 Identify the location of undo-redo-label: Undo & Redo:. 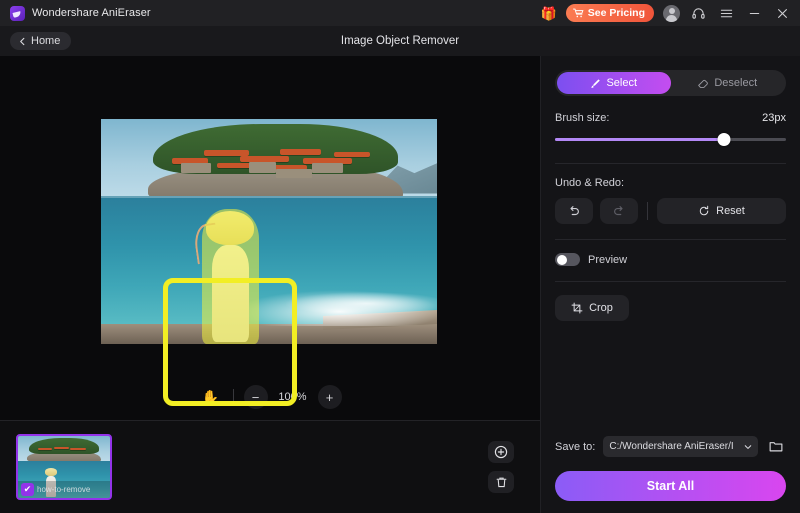
(590, 183).